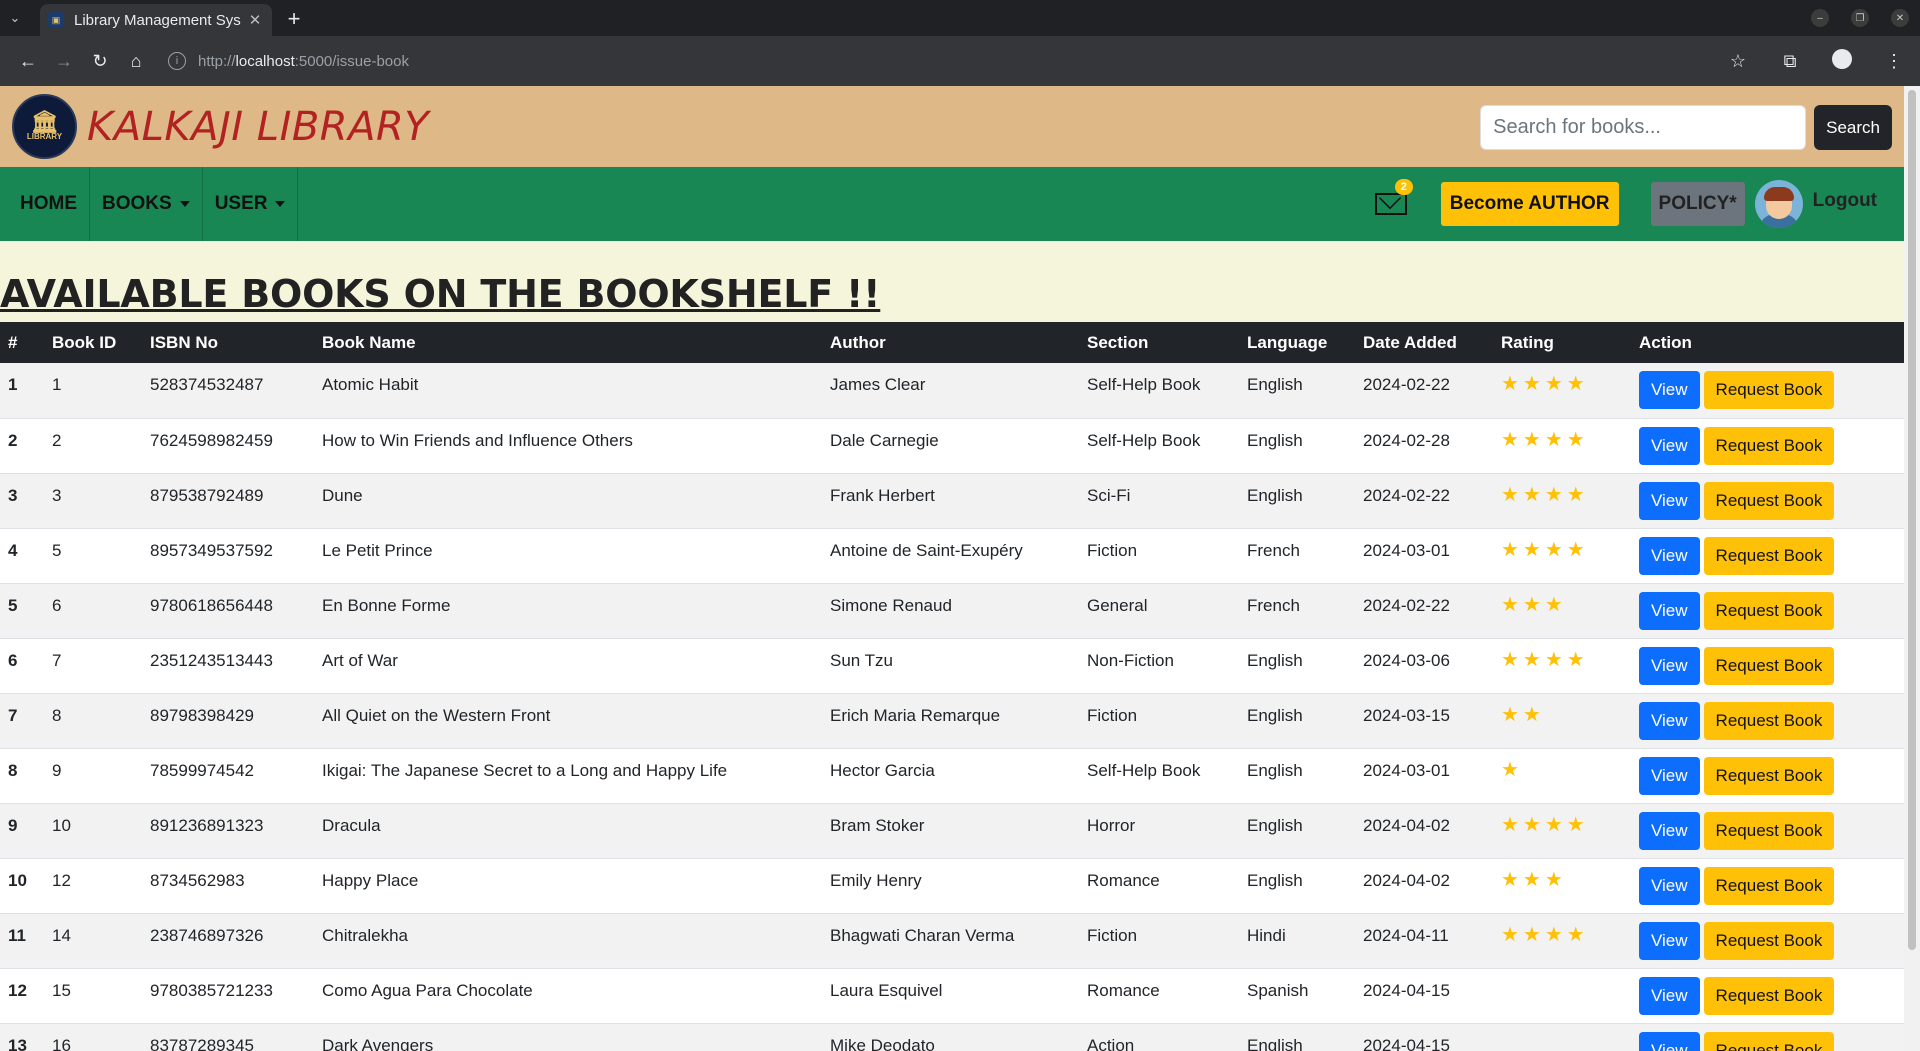 The height and width of the screenshot is (1051, 1920). I want to click on become-author-button: Become AUTHOR, so click(1529, 204).